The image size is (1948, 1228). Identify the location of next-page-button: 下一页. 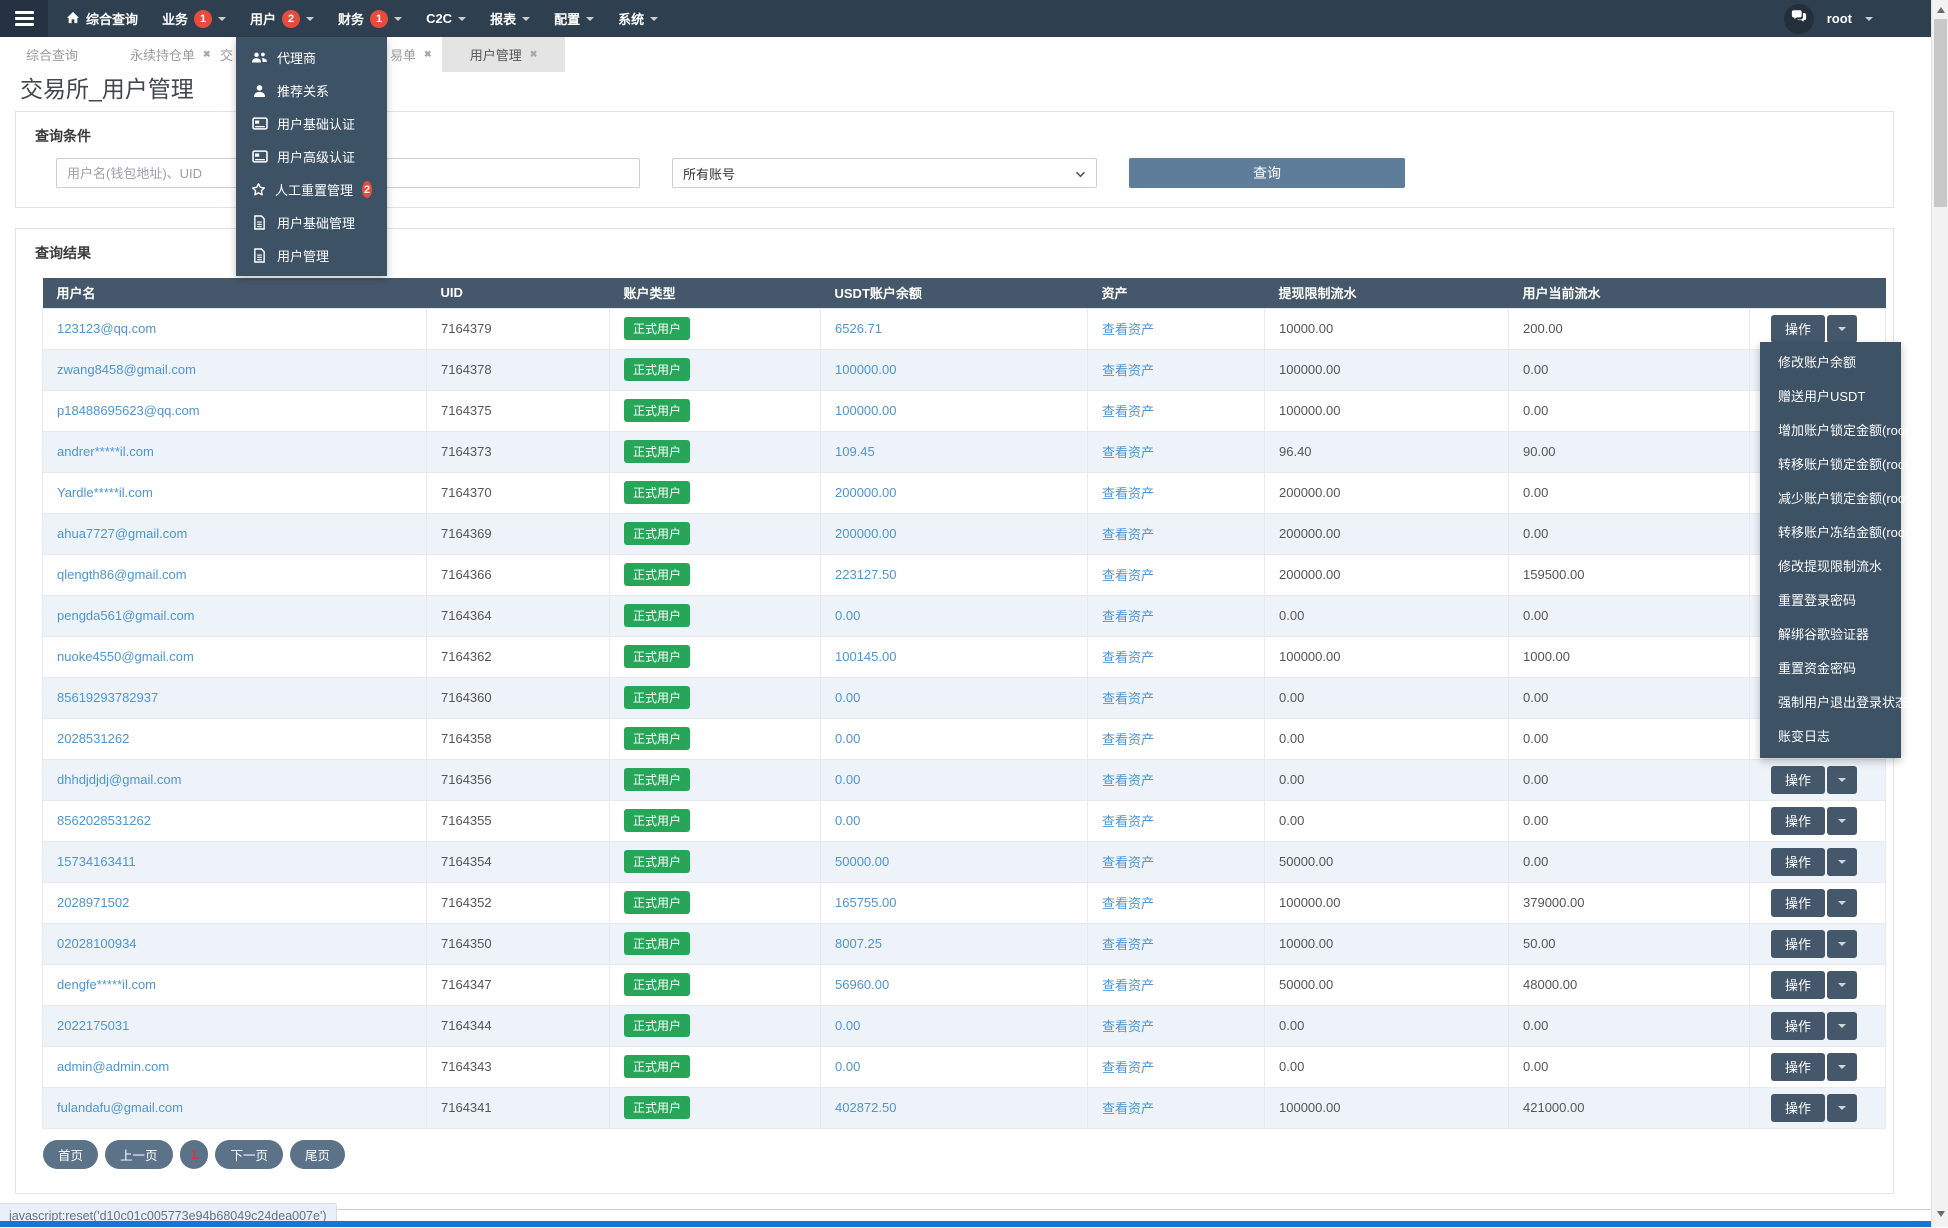
(249, 1154).